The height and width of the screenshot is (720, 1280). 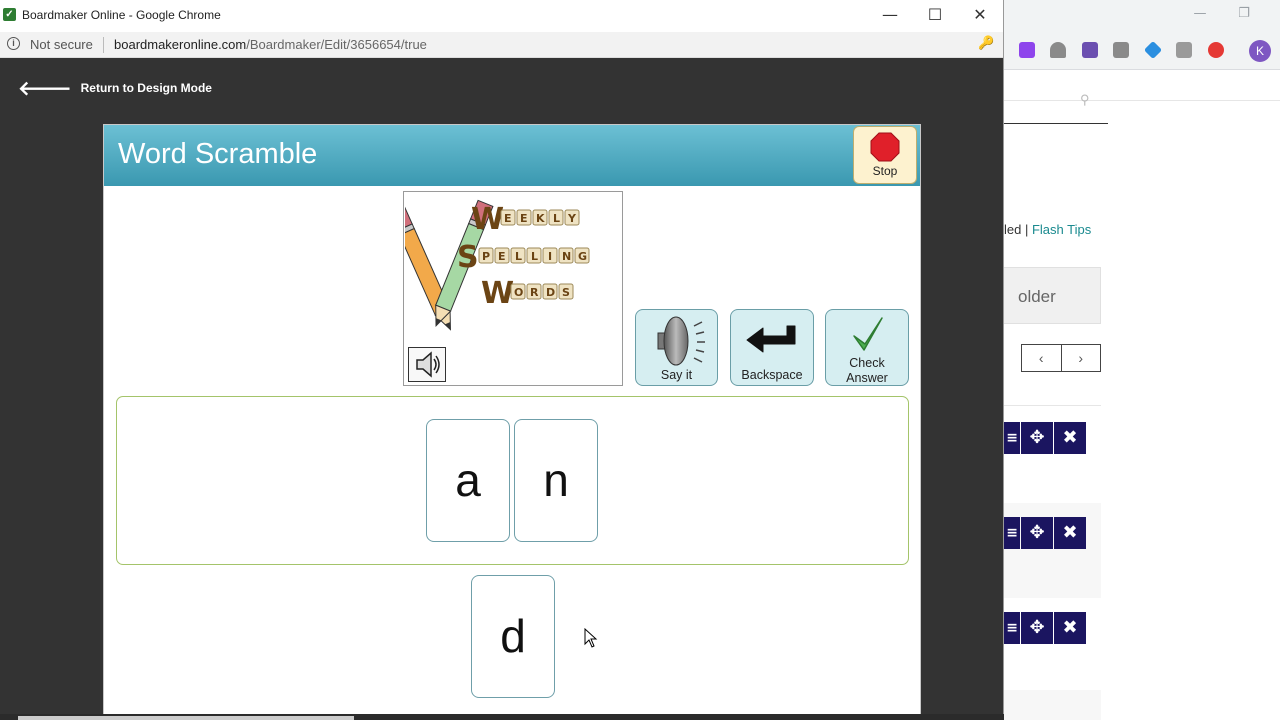 I want to click on pager-next-button: ›, so click(x=1080, y=358).